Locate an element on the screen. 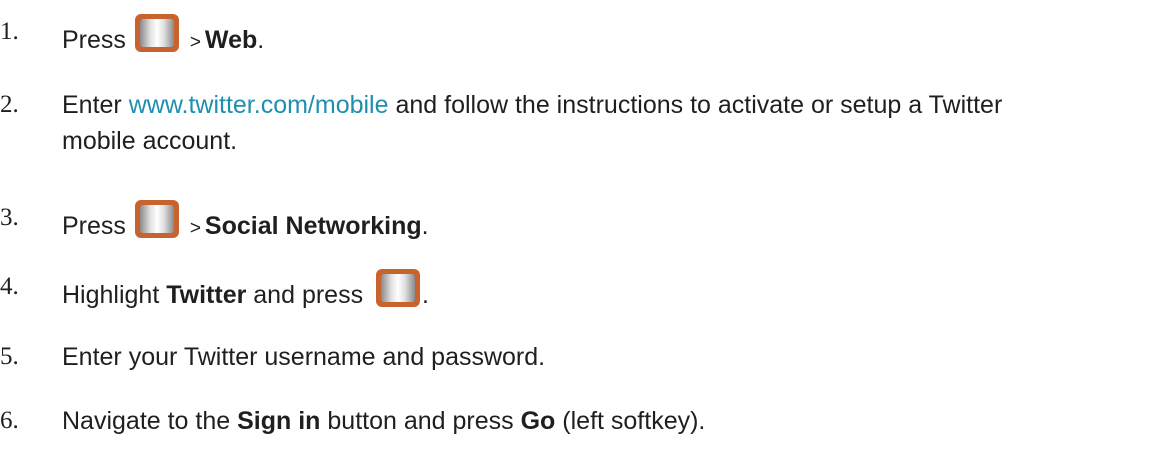  step-number: 3. is located at coordinates (9, 217).